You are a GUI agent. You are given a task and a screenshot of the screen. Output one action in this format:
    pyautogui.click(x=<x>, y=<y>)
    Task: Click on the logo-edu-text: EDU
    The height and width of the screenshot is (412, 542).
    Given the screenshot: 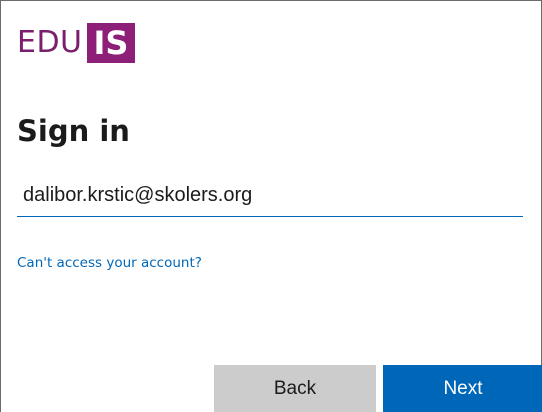 What is the action you would take?
    pyautogui.click(x=50, y=42)
    